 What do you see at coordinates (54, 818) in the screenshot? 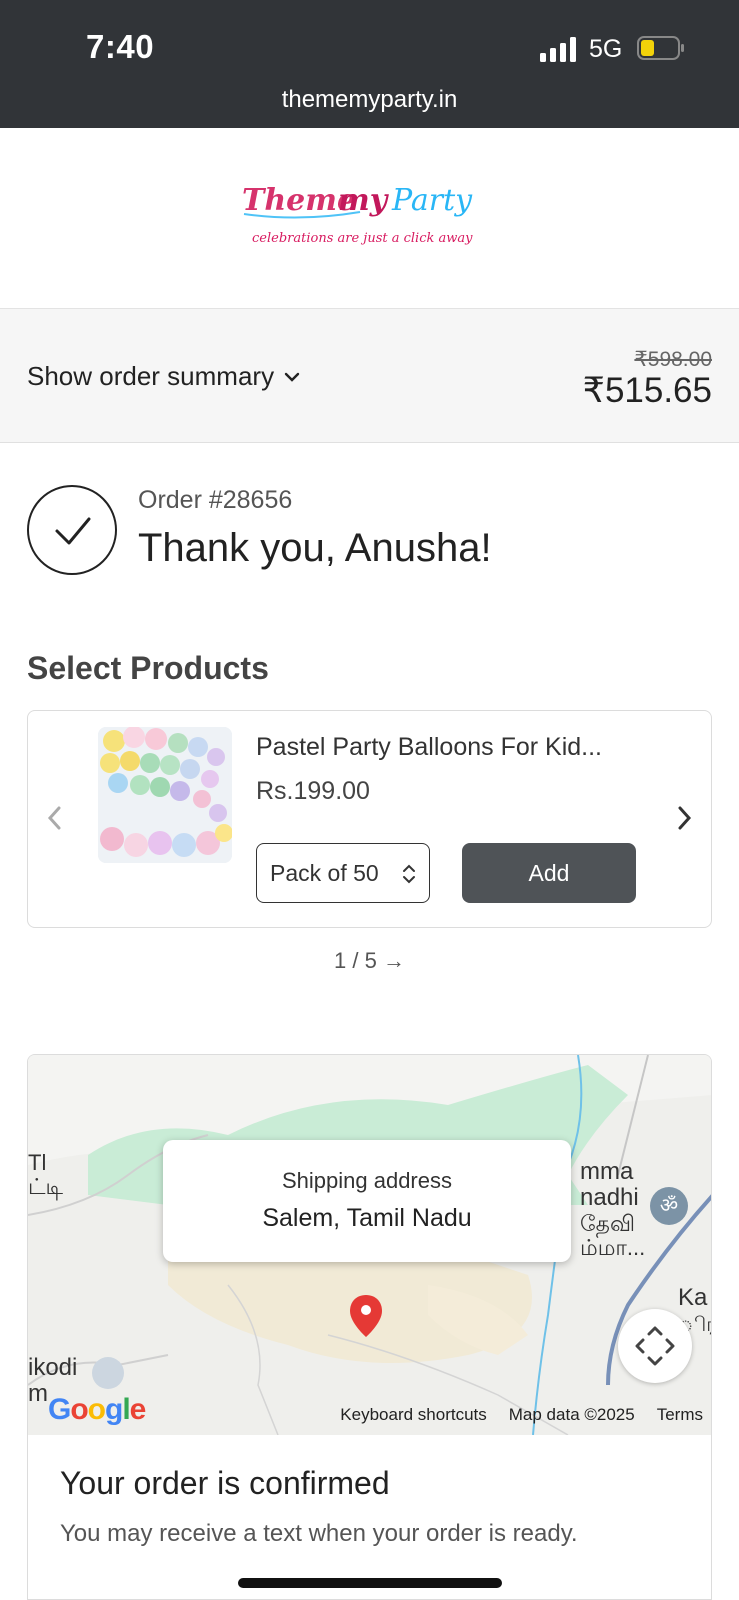
I see `carousel-prev-icon` at bounding box center [54, 818].